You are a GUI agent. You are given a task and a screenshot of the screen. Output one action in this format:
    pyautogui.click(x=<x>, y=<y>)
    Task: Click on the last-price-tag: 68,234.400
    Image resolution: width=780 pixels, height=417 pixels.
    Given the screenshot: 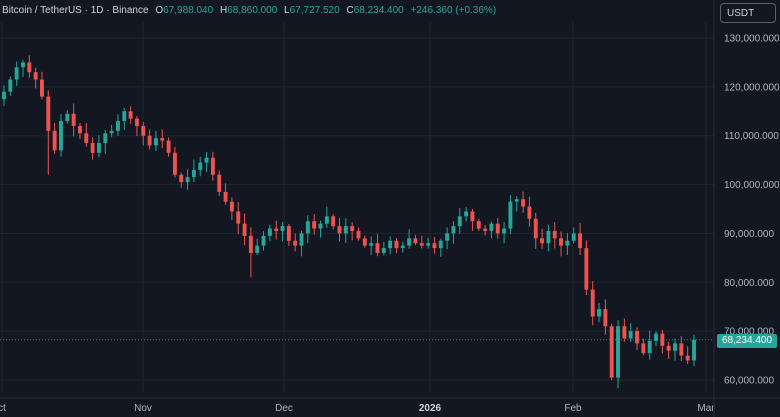 What is the action you would take?
    pyautogui.click(x=747, y=341)
    